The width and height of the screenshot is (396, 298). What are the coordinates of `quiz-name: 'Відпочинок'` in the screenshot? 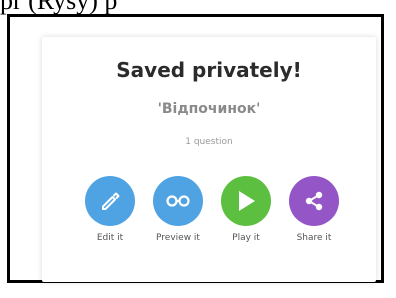 It's located at (209, 109).